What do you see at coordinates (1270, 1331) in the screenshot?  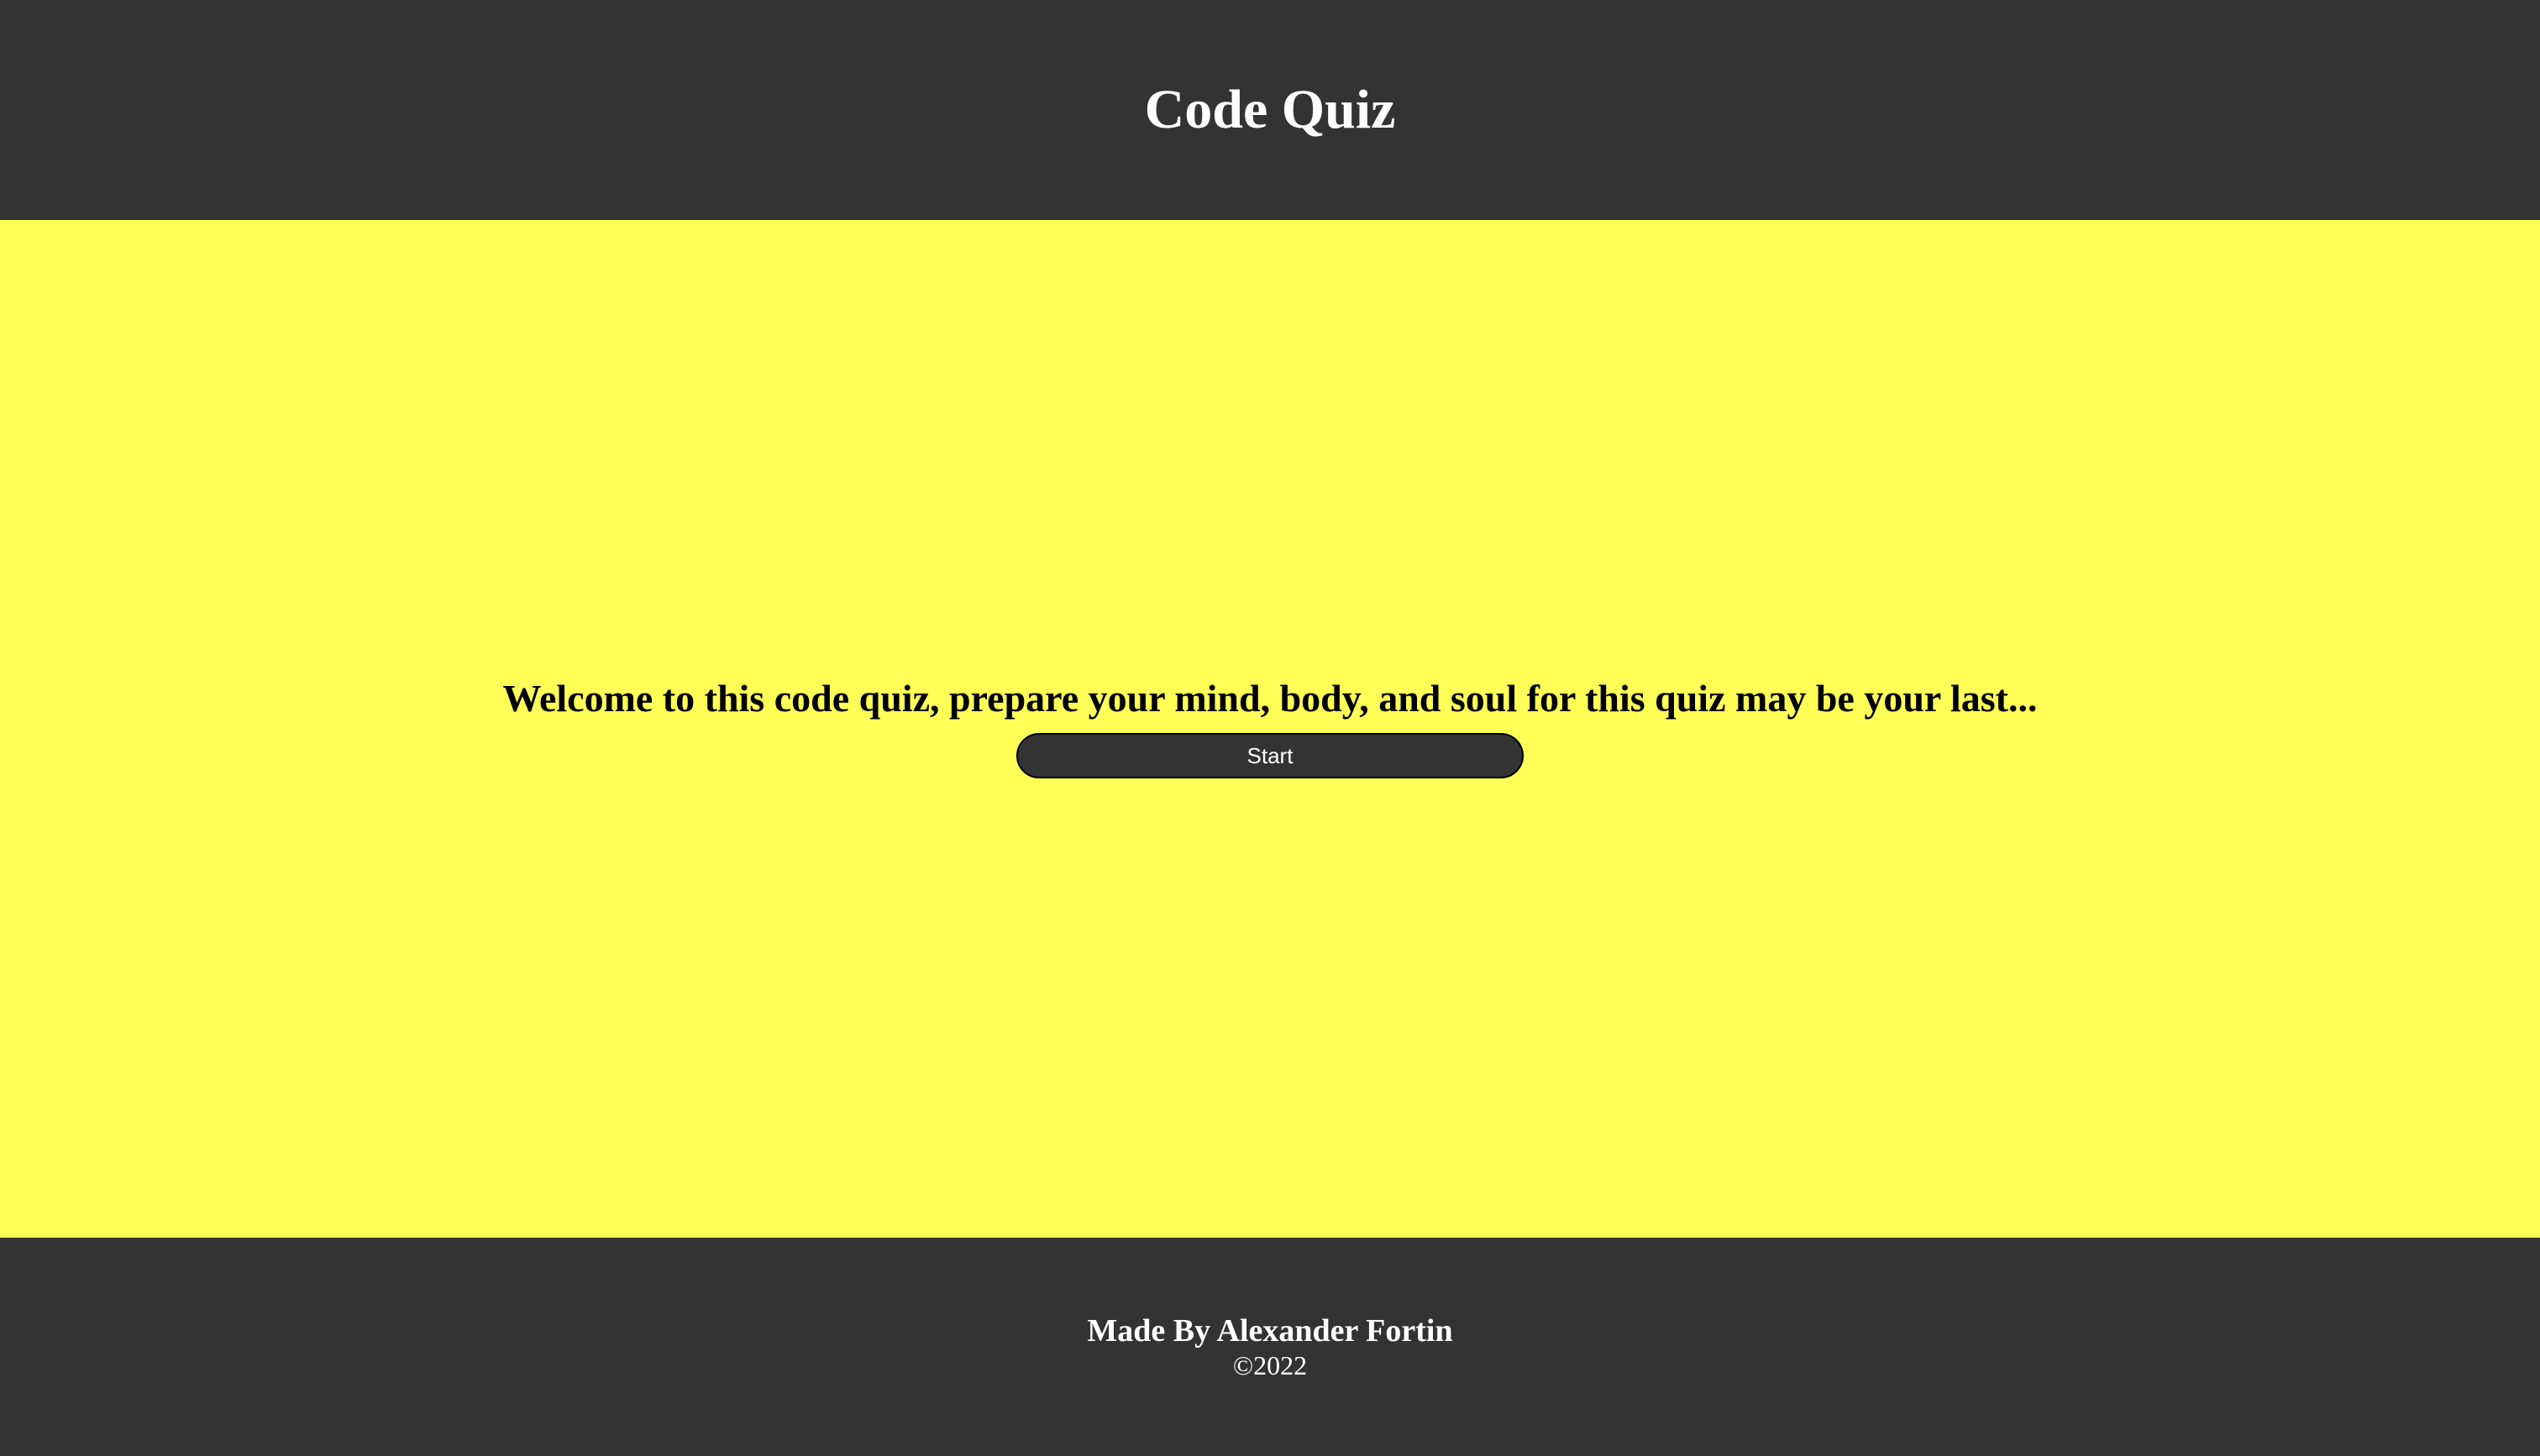 I see `footer-author: Made By Alexander Fortin` at bounding box center [1270, 1331].